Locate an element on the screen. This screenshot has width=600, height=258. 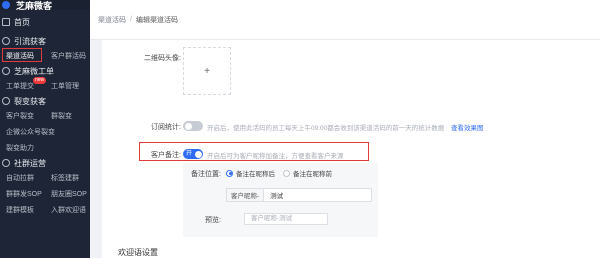
sidebar-item-group-sop: 群群发SOP is located at coordinates (22, 194).